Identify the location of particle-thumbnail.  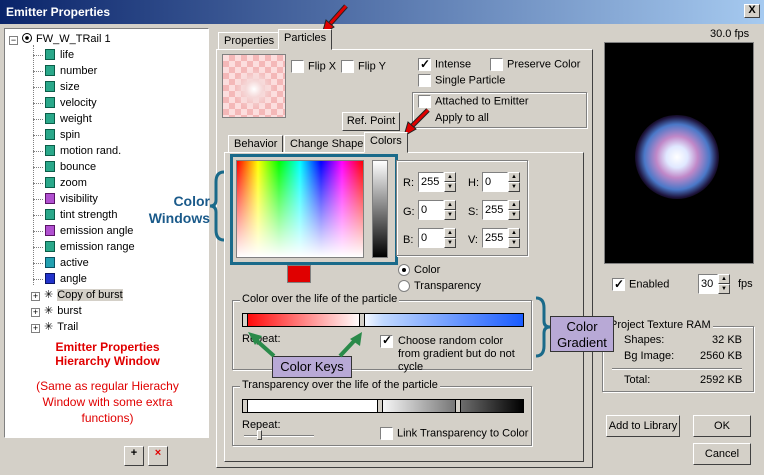
(254, 86).